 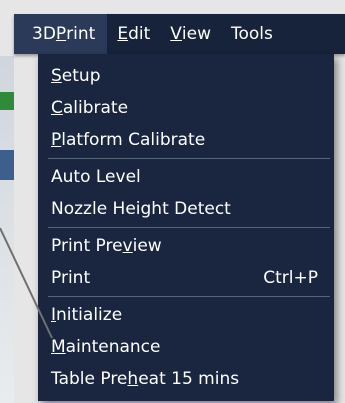 I want to click on mnemonic-h: h, so click(x=133, y=379).